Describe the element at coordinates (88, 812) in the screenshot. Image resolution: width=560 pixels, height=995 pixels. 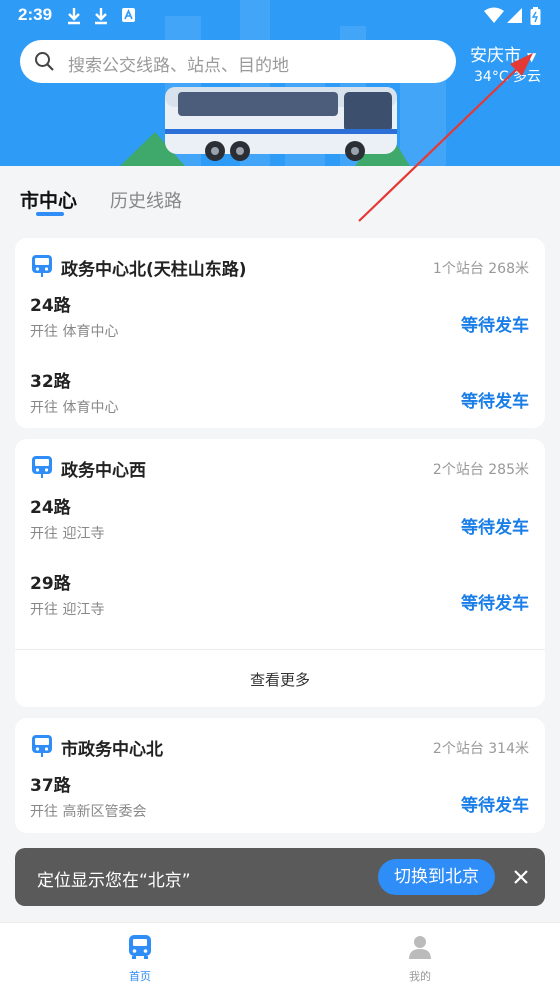
I see `route-direction: 开往 高新区管委会` at that location.